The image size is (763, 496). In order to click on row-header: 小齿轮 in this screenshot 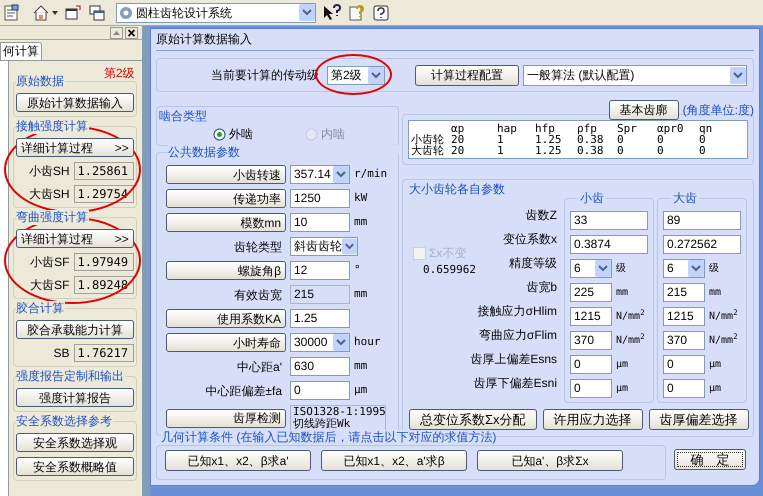, I will do `click(428, 139)`.